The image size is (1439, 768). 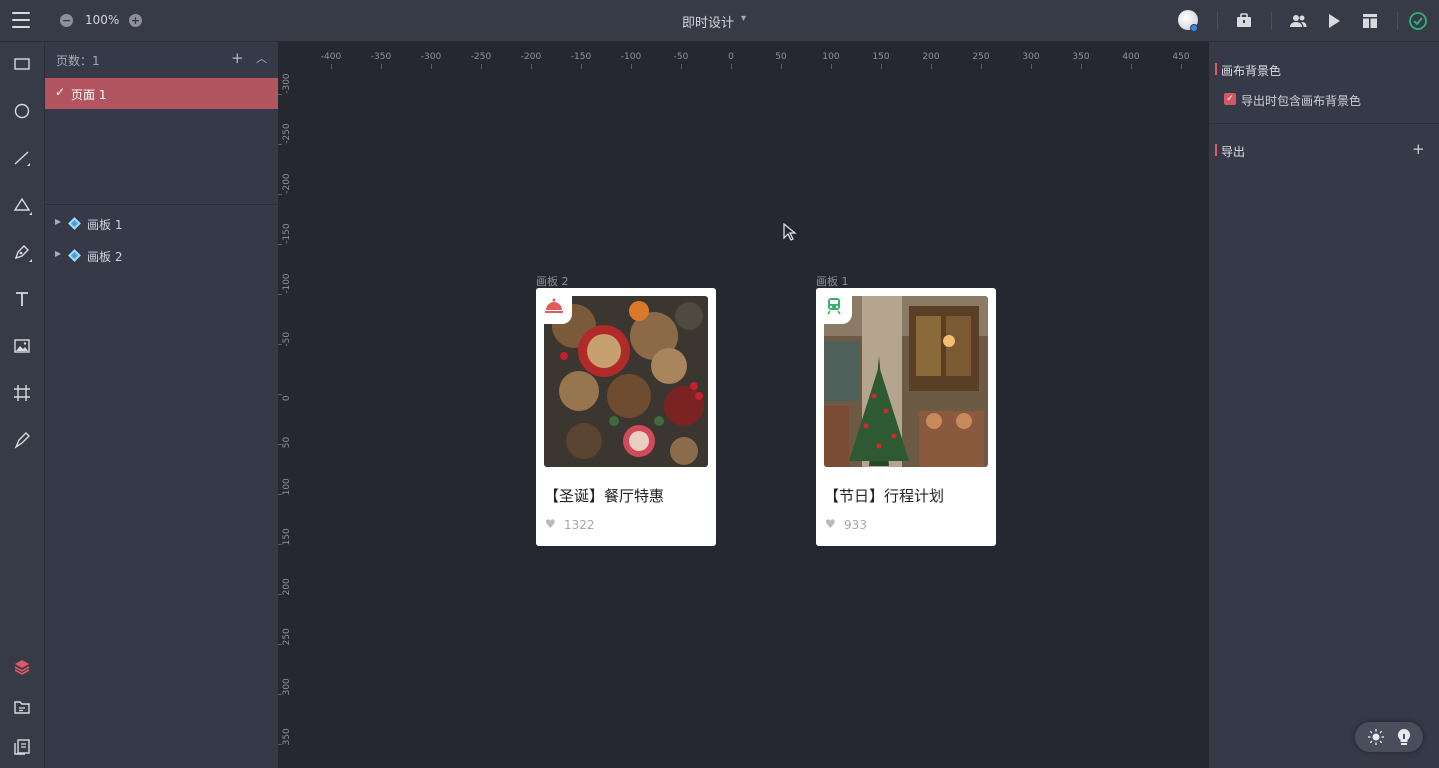 I want to click on page-count: 页数：1, so click(x=78, y=61).